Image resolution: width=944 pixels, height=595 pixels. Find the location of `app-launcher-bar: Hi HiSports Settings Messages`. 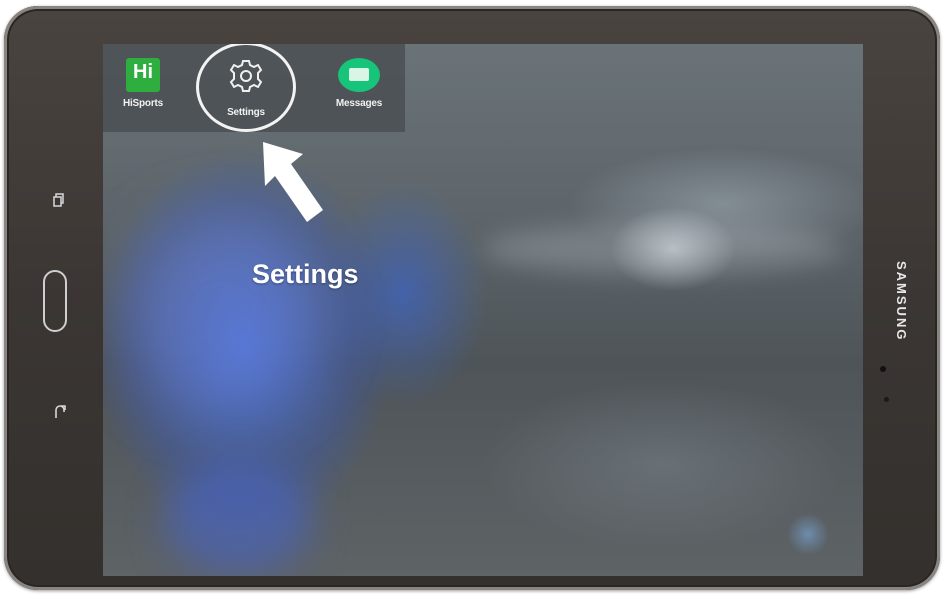

app-launcher-bar: Hi HiSports Settings Messages is located at coordinates (254, 88).